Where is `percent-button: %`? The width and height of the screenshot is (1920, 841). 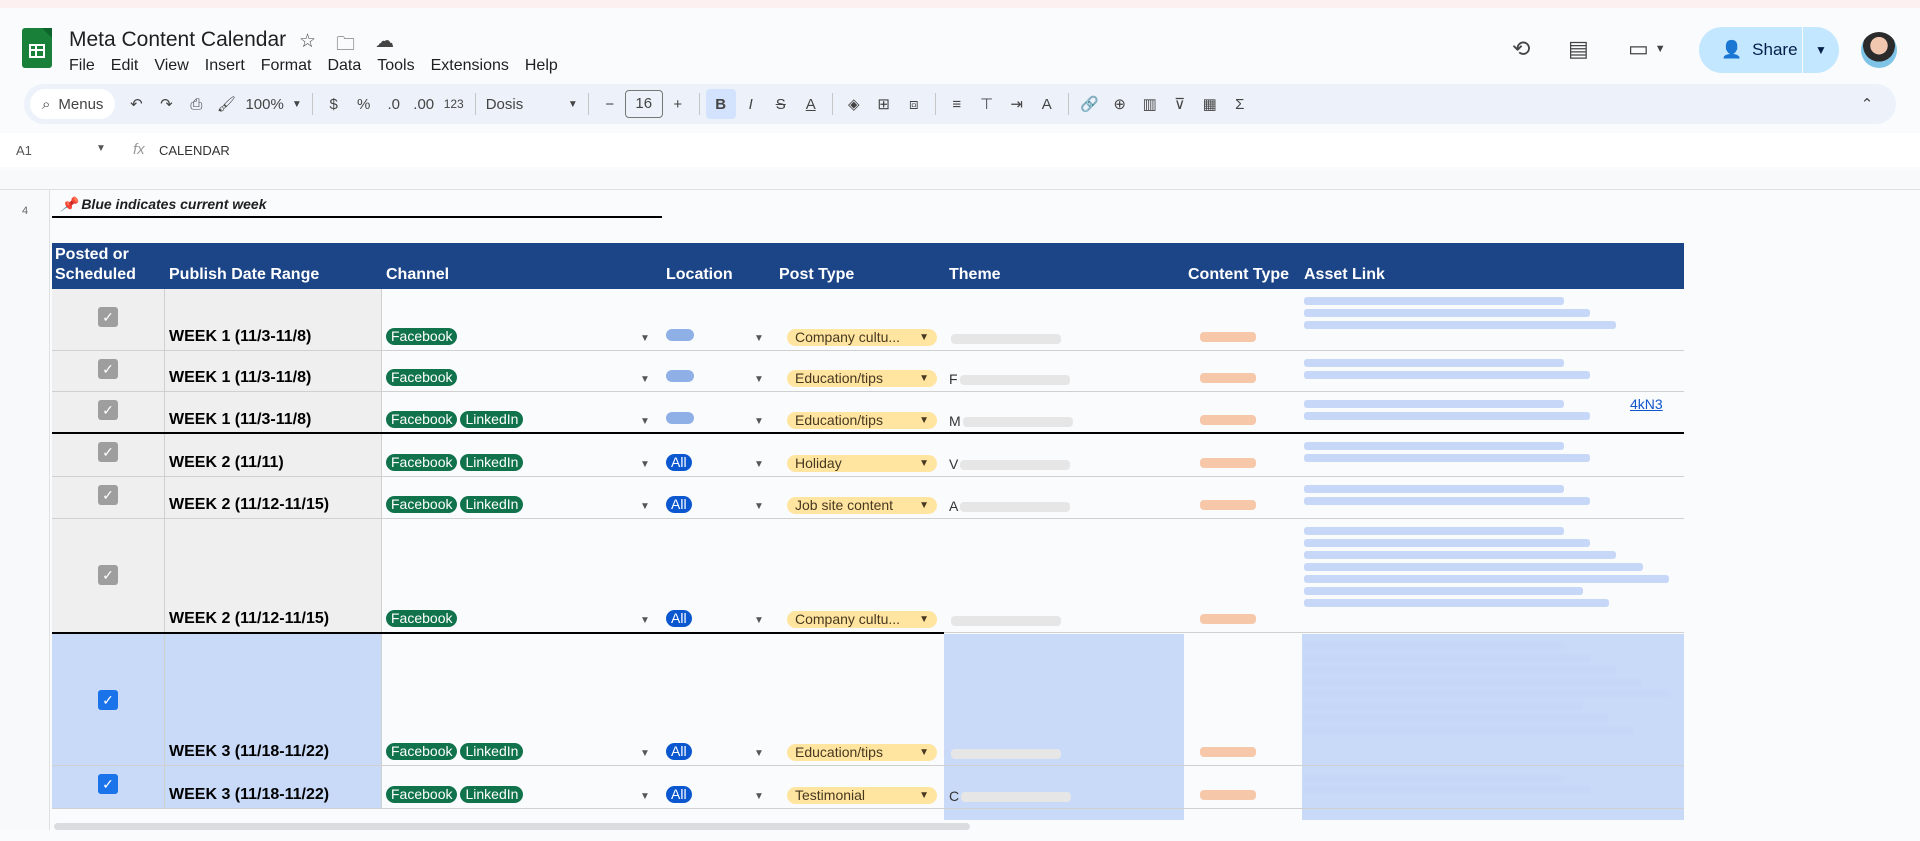
percent-button: % is located at coordinates (364, 104).